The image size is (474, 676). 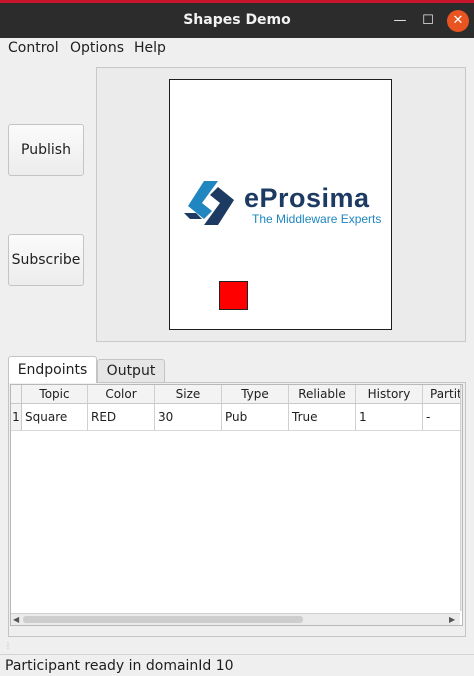 What do you see at coordinates (121, 394) in the screenshot?
I see `column-color: Color` at bounding box center [121, 394].